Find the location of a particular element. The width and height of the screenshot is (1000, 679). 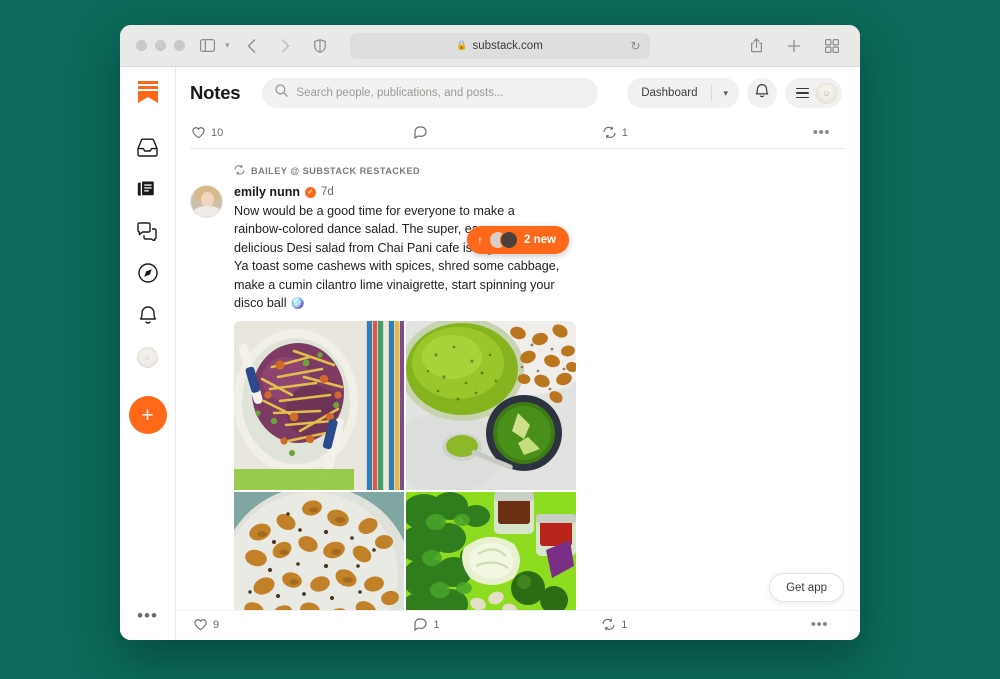

privacy-shield-icon is located at coordinates (320, 46).